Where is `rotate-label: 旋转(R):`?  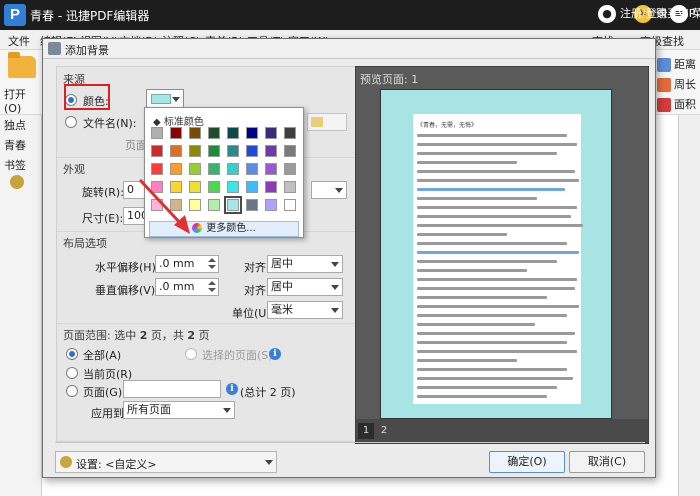 rotate-label: 旋转(R): is located at coordinates (103, 192).